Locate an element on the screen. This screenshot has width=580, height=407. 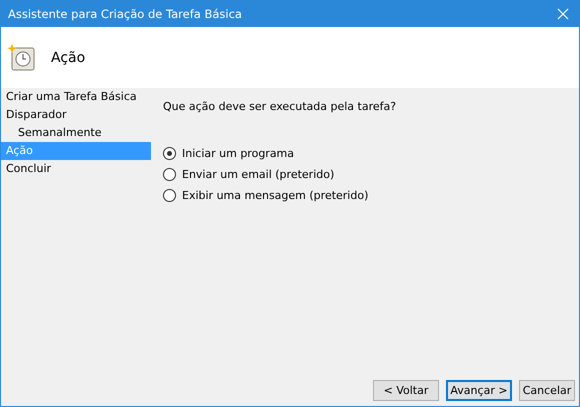
sidebar-item: Disparador is located at coordinates (76, 115).